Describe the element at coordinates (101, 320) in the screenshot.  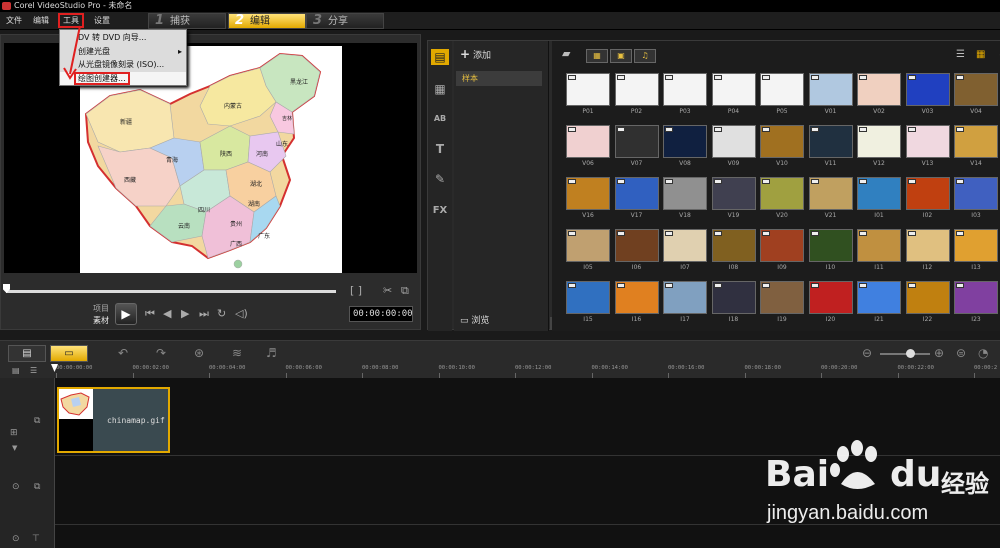
I see `label-clip: 素材` at that location.